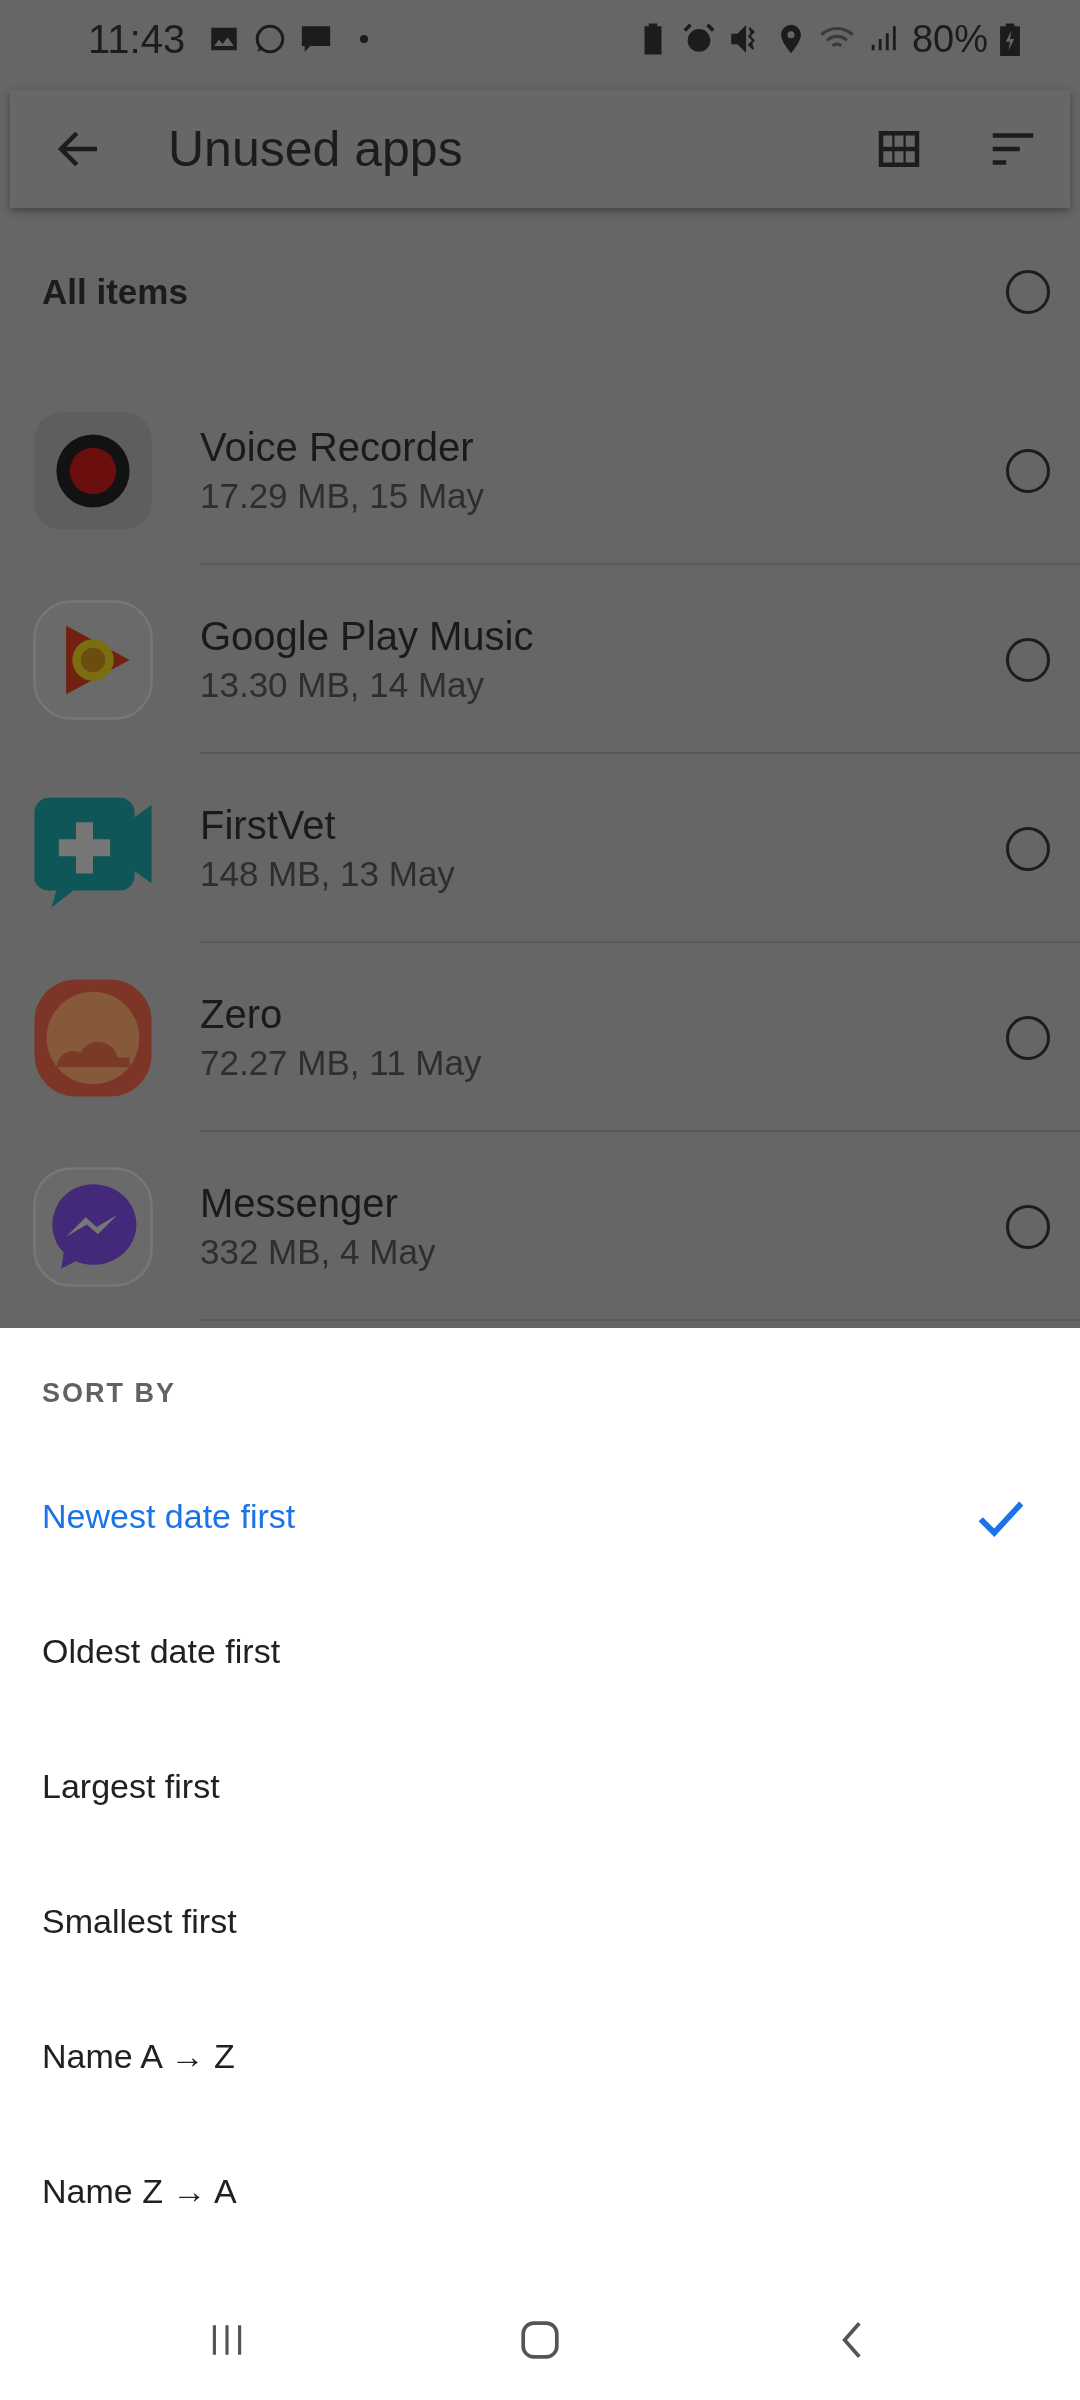 The width and height of the screenshot is (1080, 2400). Describe the element at coordinates (1010, 39) in the screenshot. I see `battery-charging-icon` at that location.